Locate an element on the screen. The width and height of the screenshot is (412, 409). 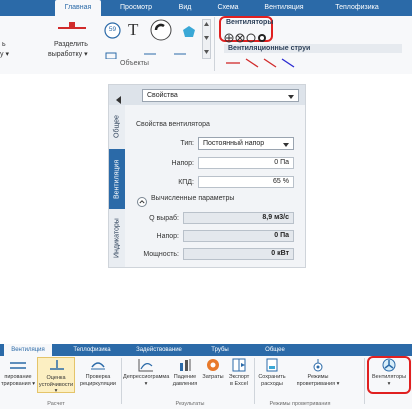
pressure-drop-label: Падение давления is located at coordinates (185, 380).